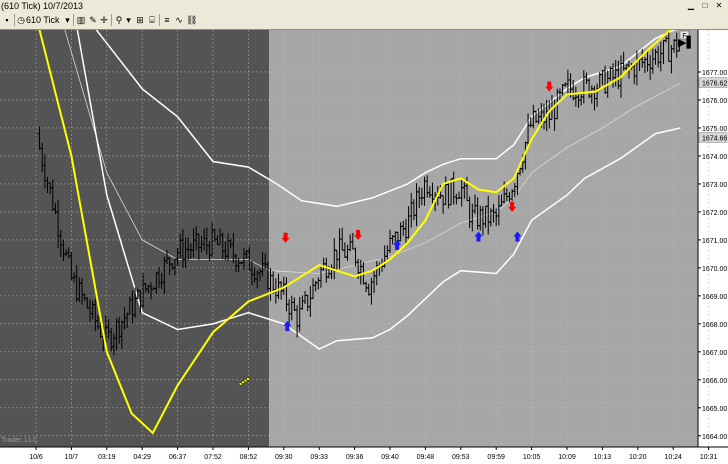  Describe the element at coordinates (390, 457) in the screenshot. I see `time-axis-label: 09:40` at that location.